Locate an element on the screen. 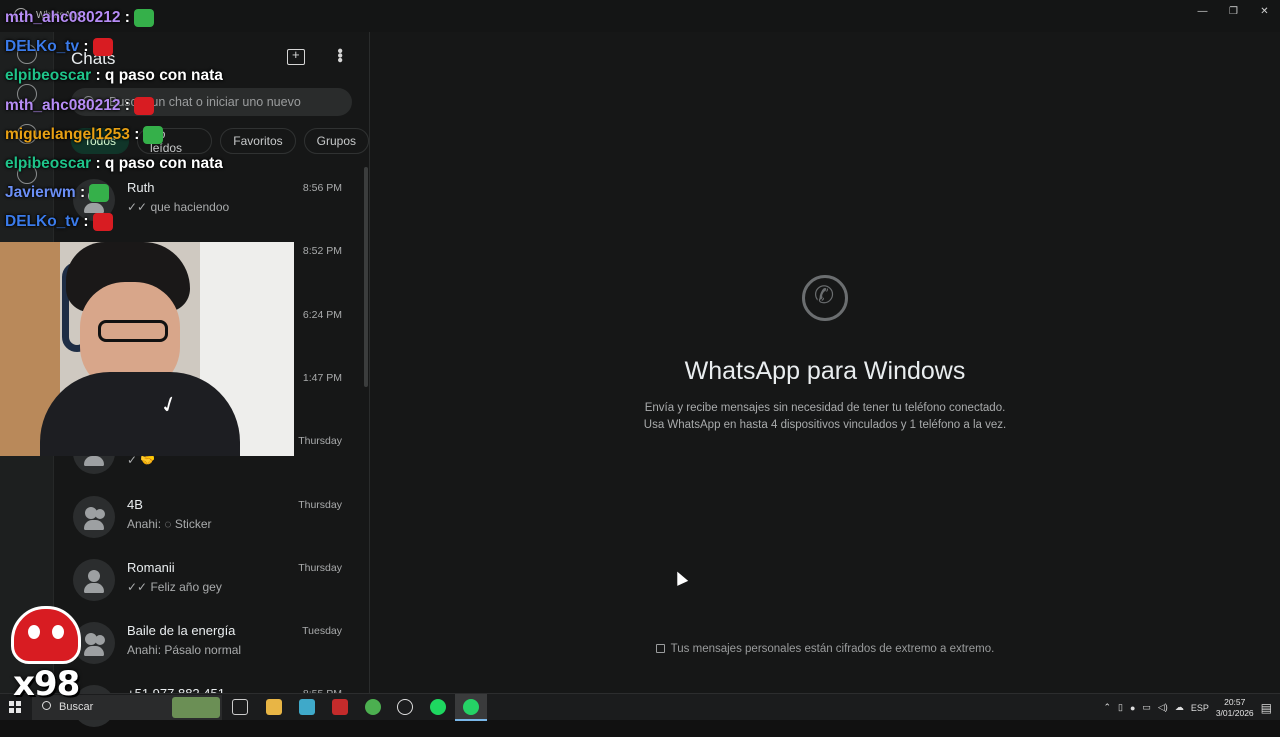 Image resolution: width=1280 pixels, height=737 pixels. clock: 20:57 3/01/2026 is located at coordinates (1235, 708).